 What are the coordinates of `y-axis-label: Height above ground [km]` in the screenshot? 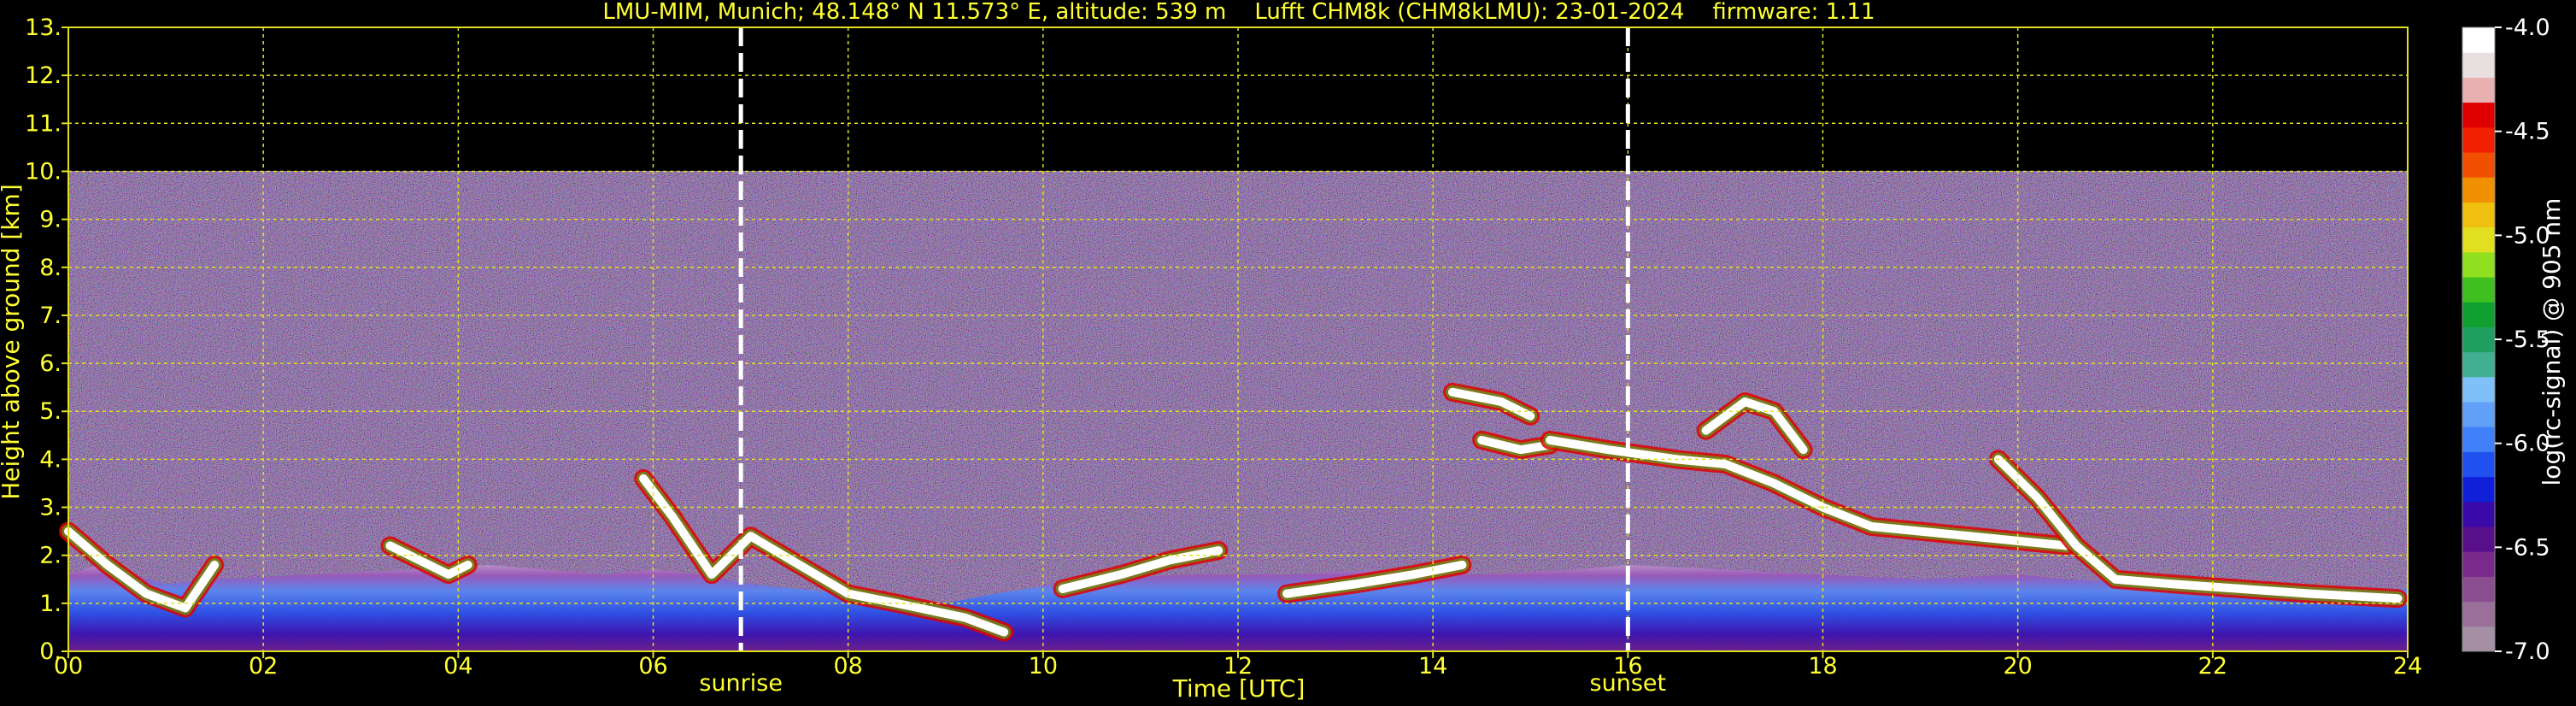 It's located at (12, 342).